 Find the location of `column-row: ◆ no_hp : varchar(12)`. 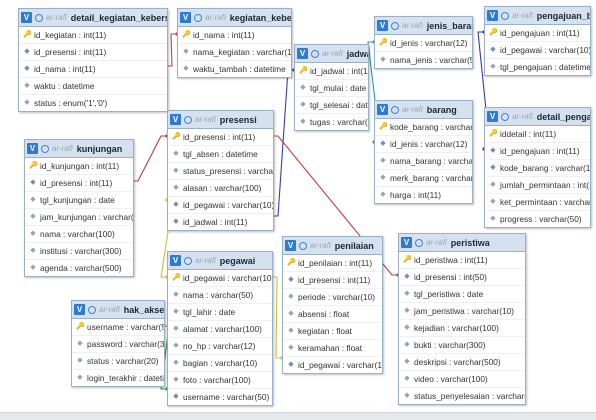

column-row: ◆ no_hp : varchar(12) is located at coordinates (220, 346).